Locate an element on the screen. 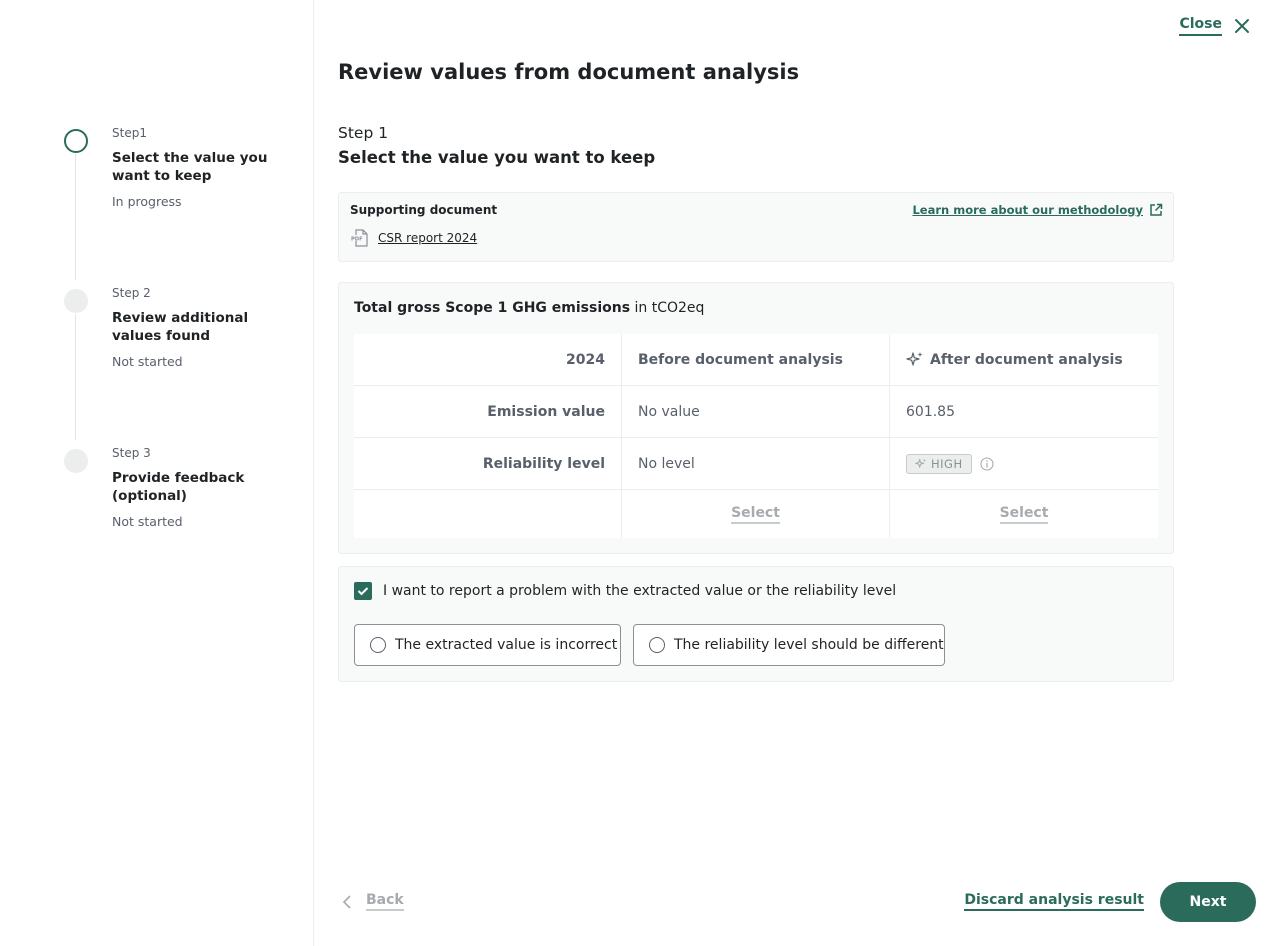 This screenshot has width=1280, height=946. document-name: CSR report 2024 is located at coordinates (428, 238).